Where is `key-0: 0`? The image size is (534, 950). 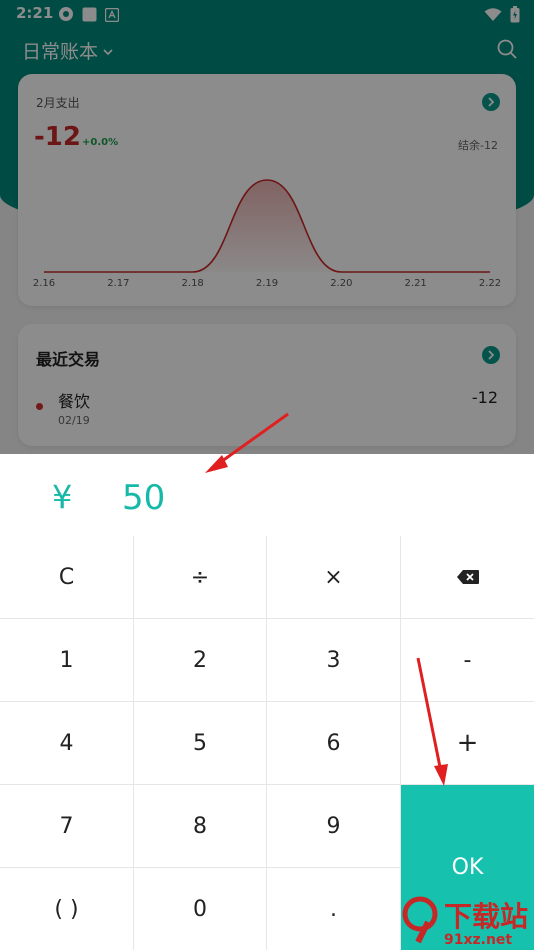 key-0: 0 is located at coordinates (200, 909).